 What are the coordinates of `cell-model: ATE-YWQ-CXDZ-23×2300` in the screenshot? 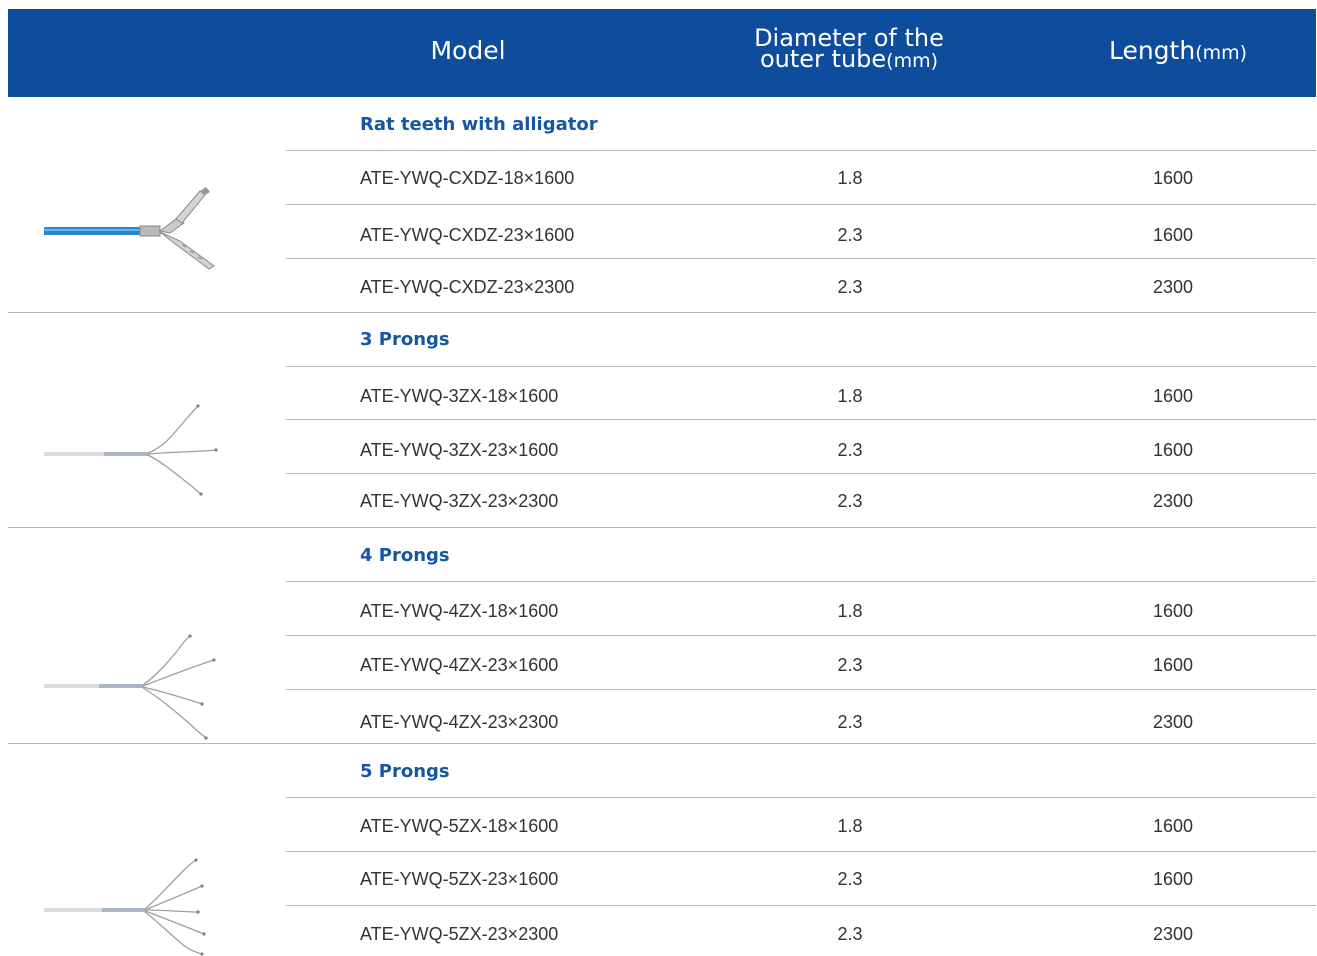 It's located at (467, 287).